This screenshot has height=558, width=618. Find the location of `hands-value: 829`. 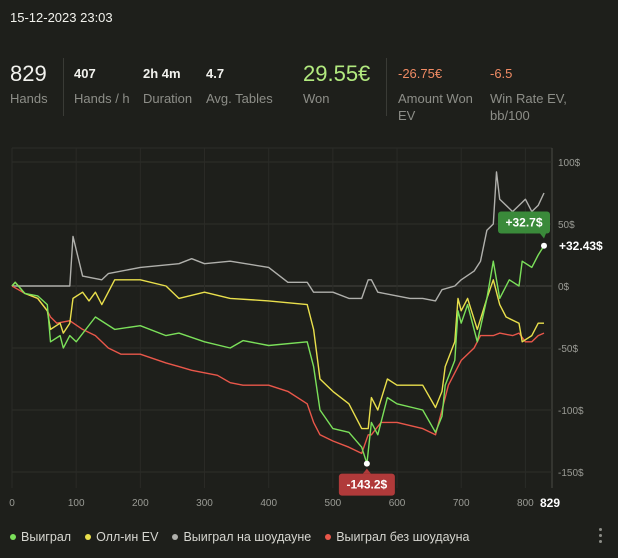

hands-value: 829 is located at coordinates (28, 73).